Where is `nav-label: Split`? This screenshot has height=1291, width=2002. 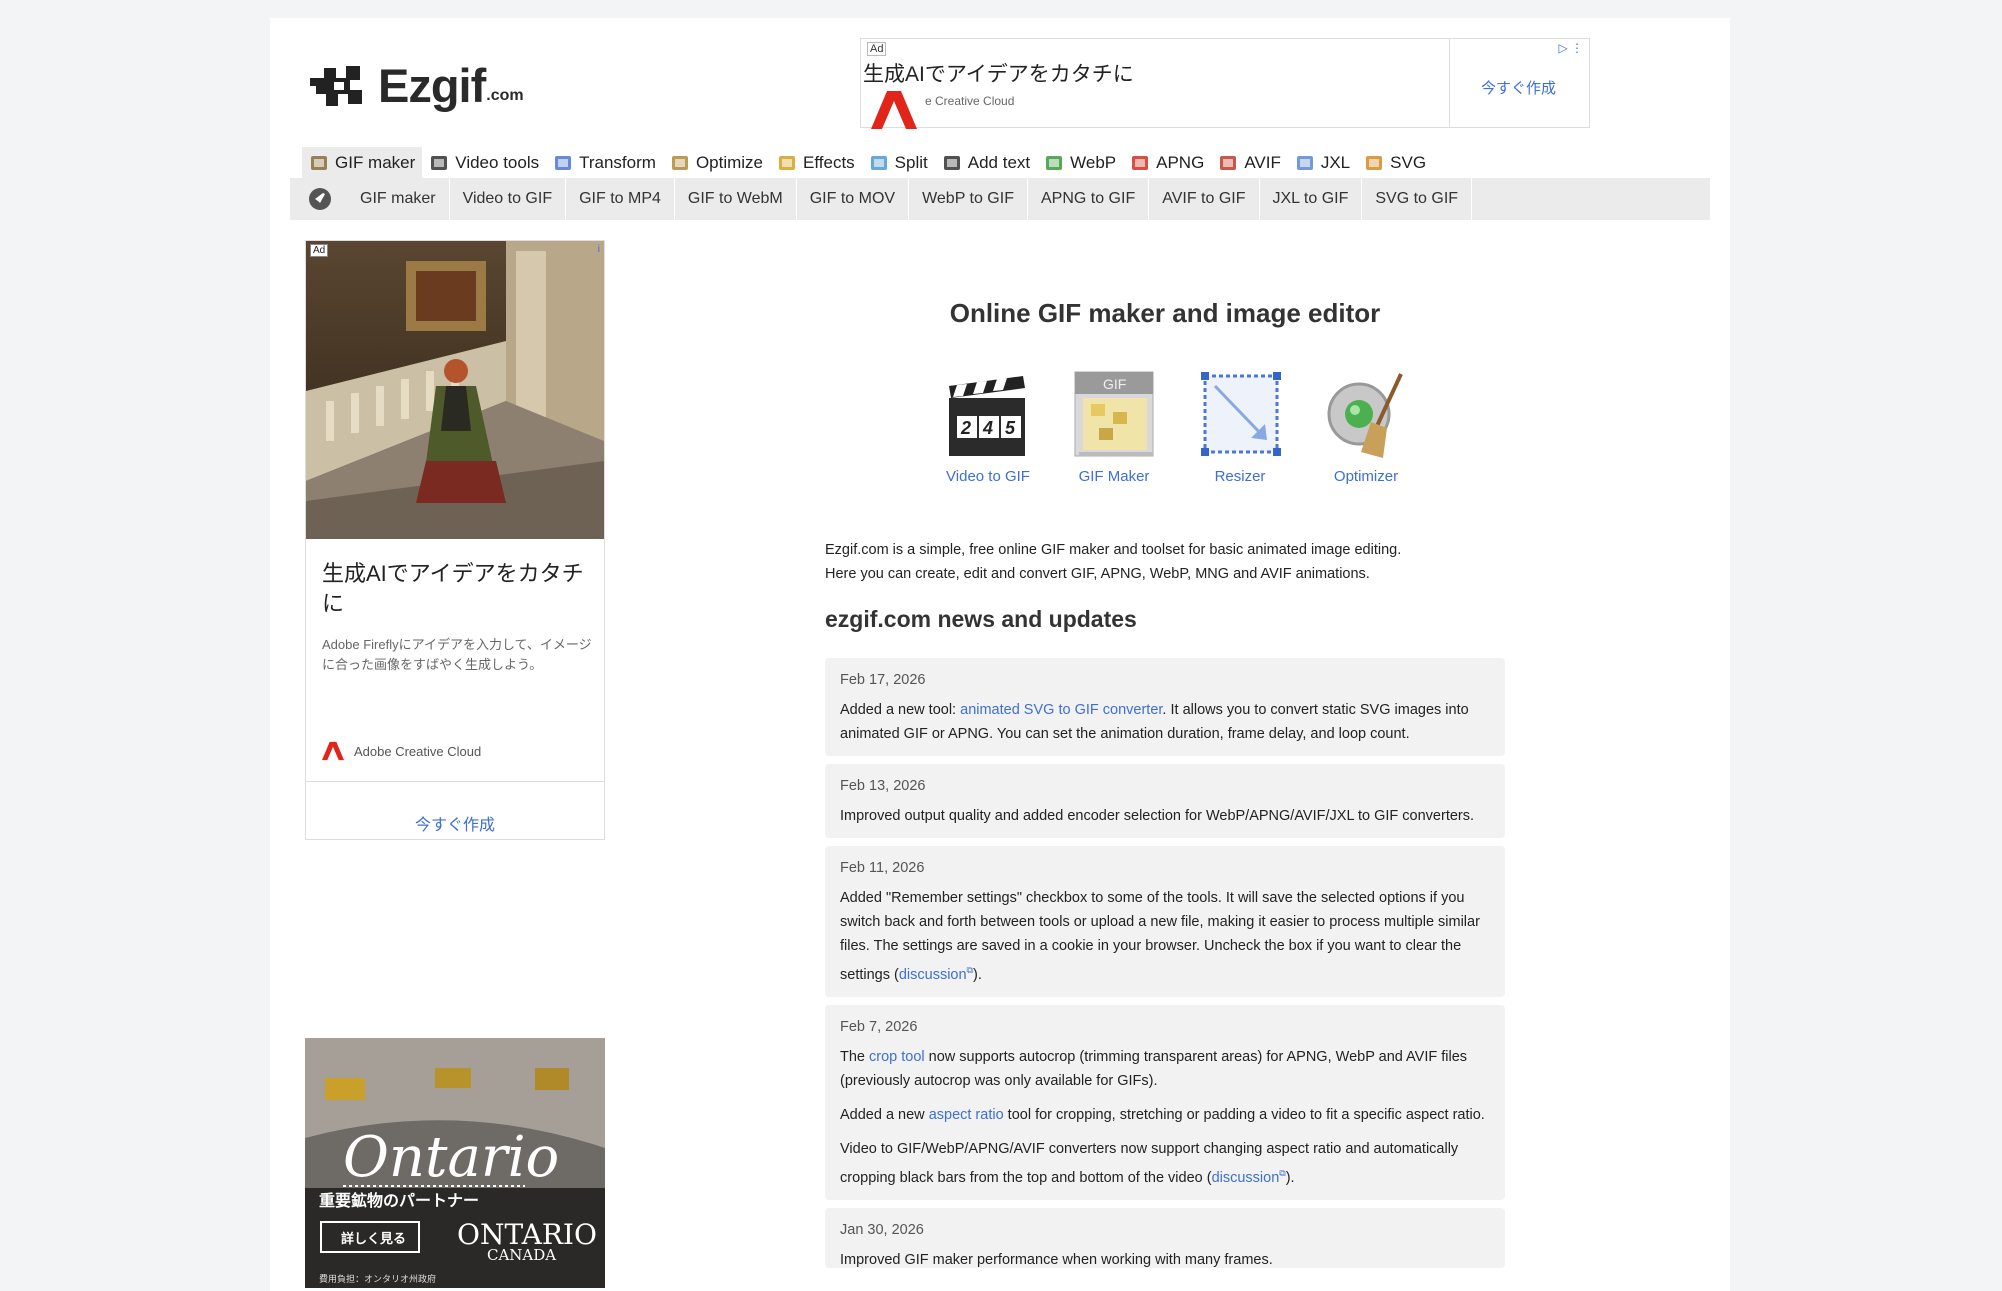
nav-label: Split is located at coordinates (911, 162).